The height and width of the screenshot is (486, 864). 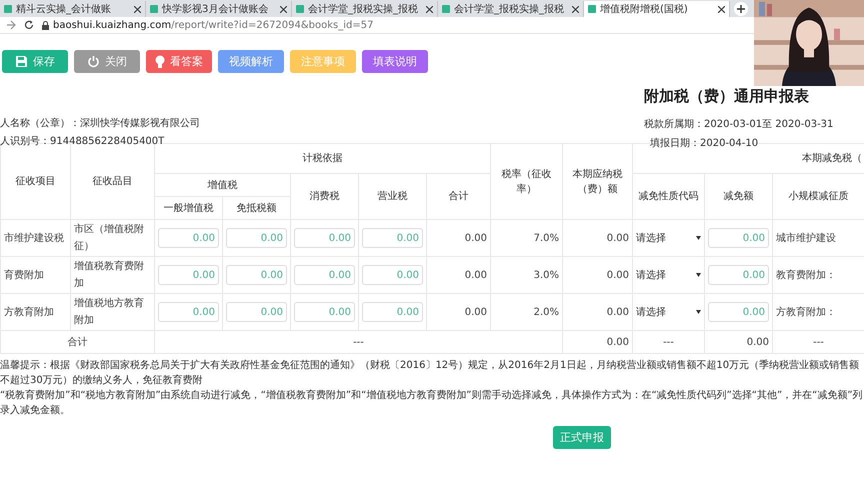 What do you see at coordinates (222, 185) in the screenshot?
I see `column-header: 增值税` at bounding box center [222, 185].